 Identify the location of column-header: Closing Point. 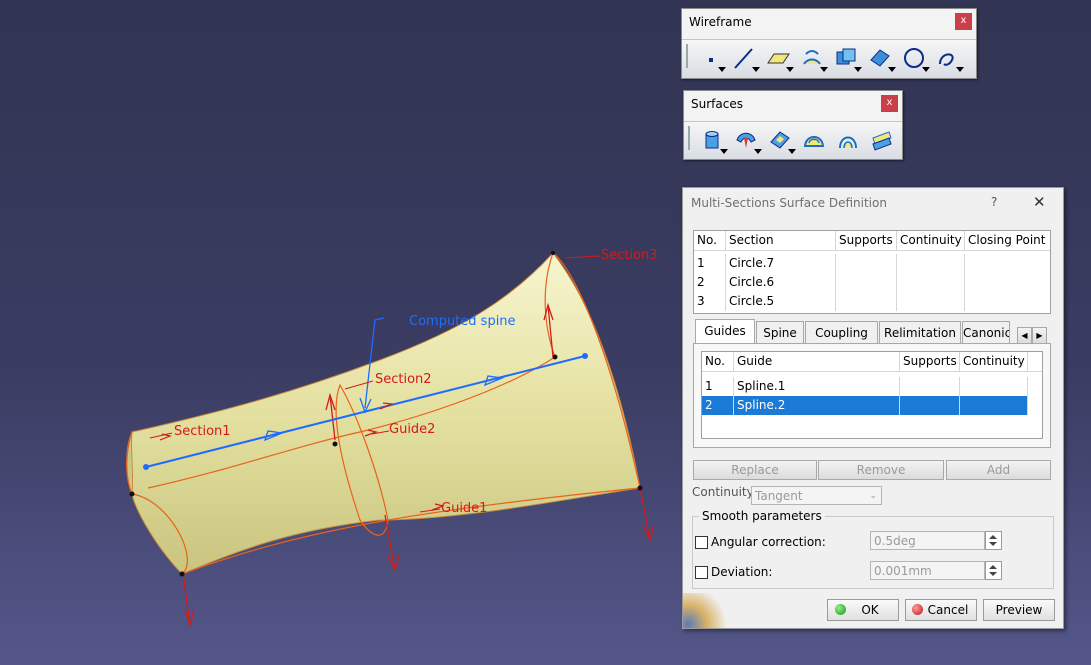
(1007, 240).